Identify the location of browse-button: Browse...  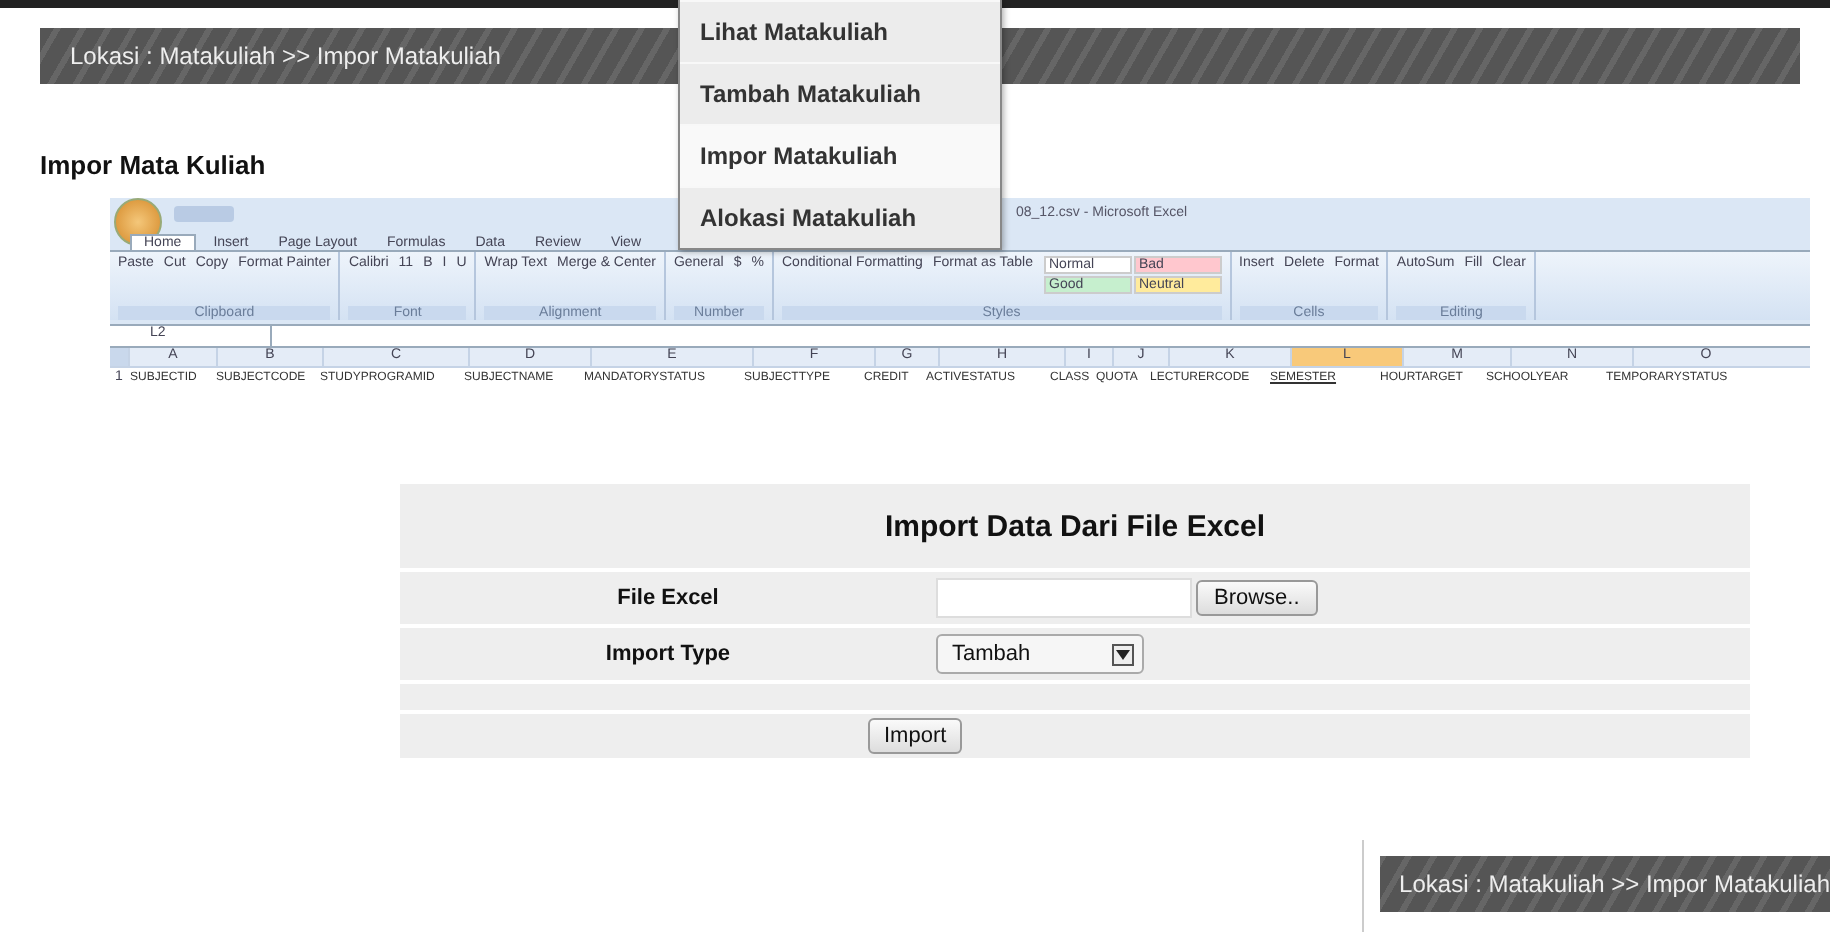
(1257, 598).